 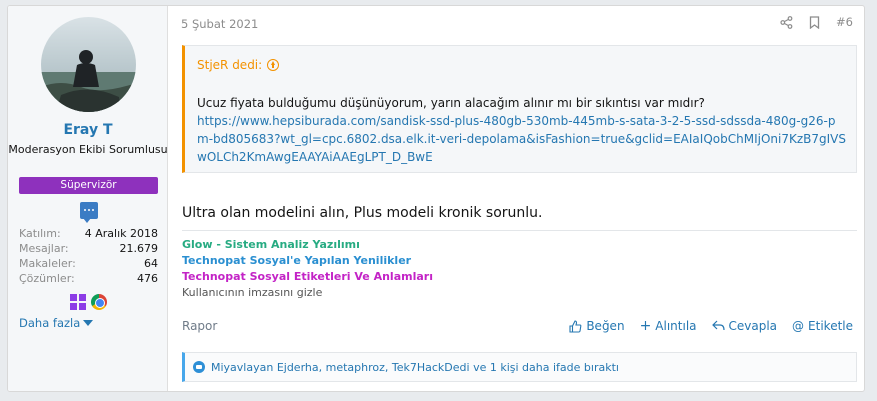 What do you see at coordinates (199, 326) in the screenshot?
I see `report-link: Rapor` at bounding box center [199, 326].